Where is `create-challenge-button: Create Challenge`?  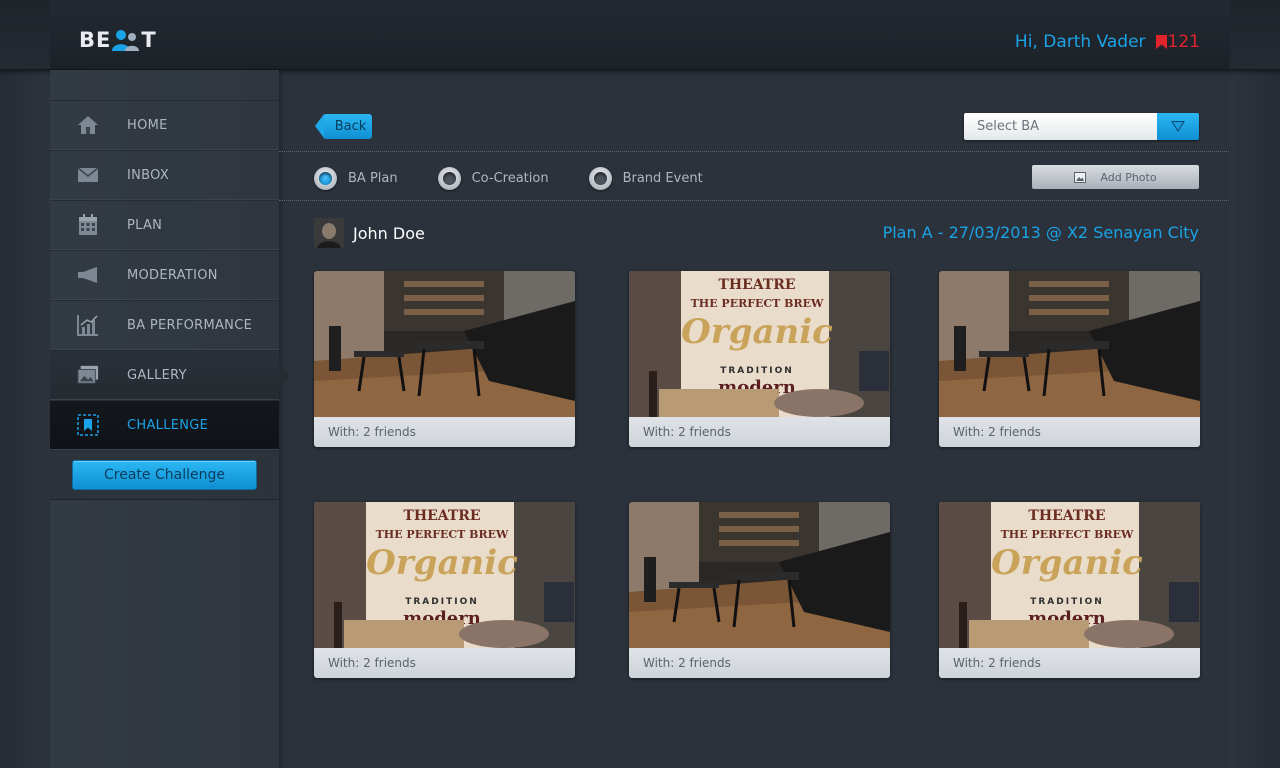 create-challenge-button: Create Challenge is located at coordinates (164, 475).